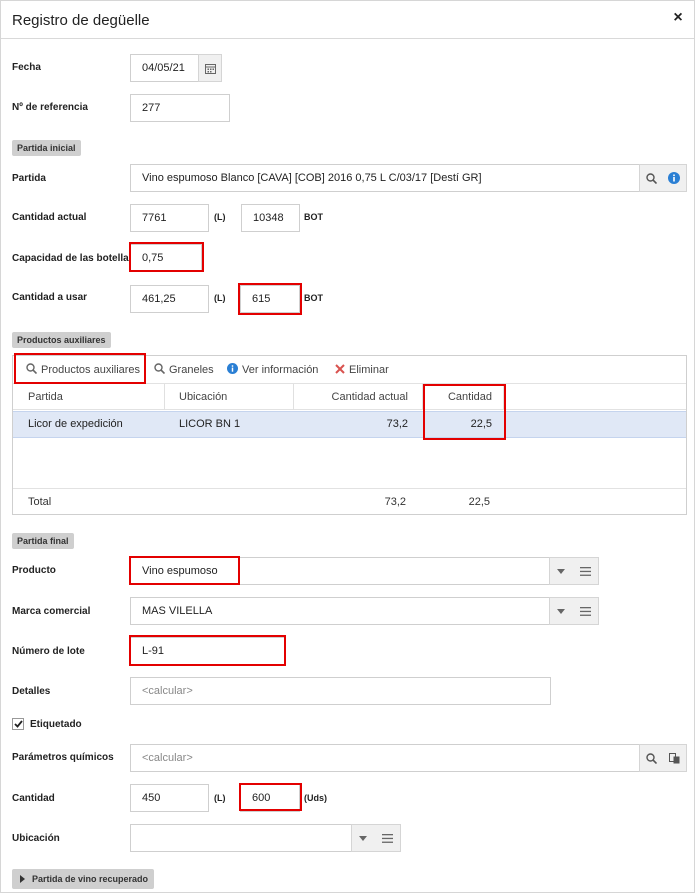 The image size is (695, 893). What do you see at coordinates (270, 798) in the screenshot?
I see `cantidad-uds-input: 600` at bounding box center [270, 798].